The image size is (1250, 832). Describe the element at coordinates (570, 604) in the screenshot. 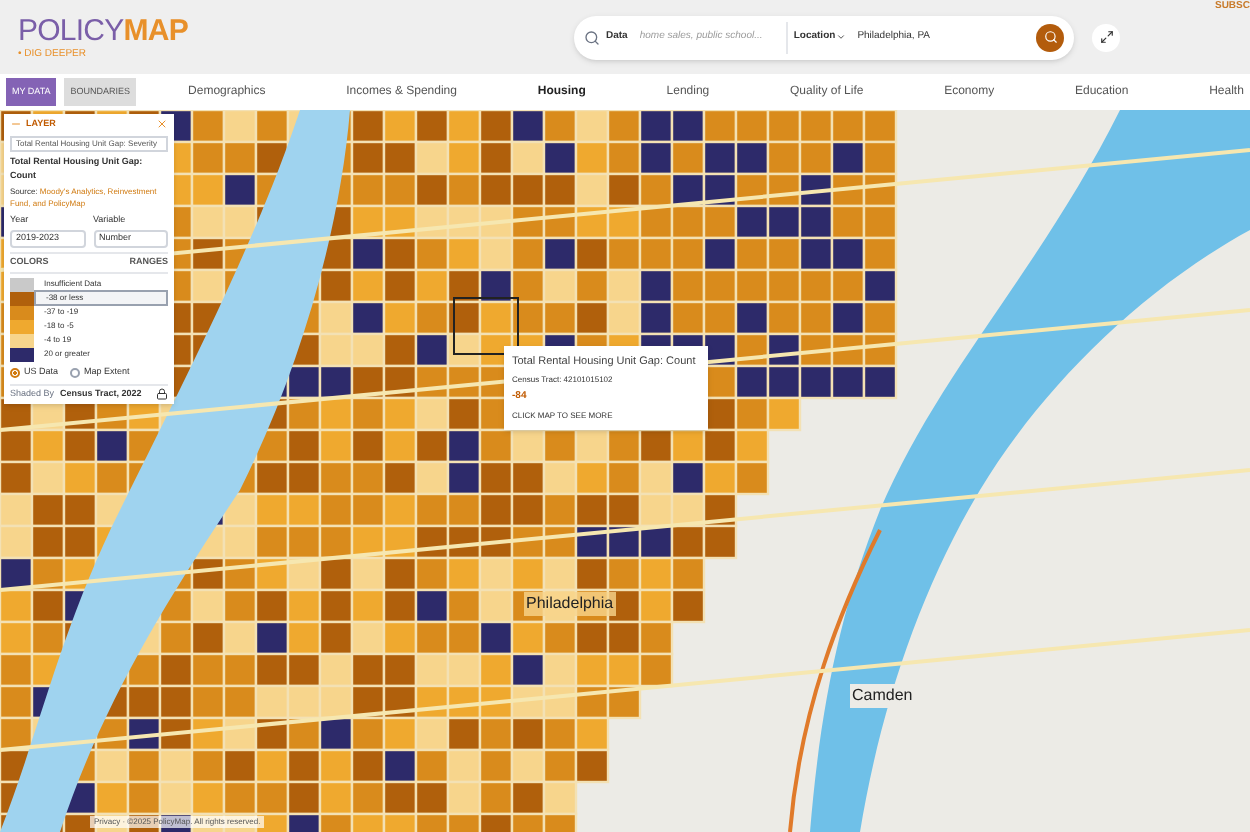

I see `city-label: Philadelphia` at that location.